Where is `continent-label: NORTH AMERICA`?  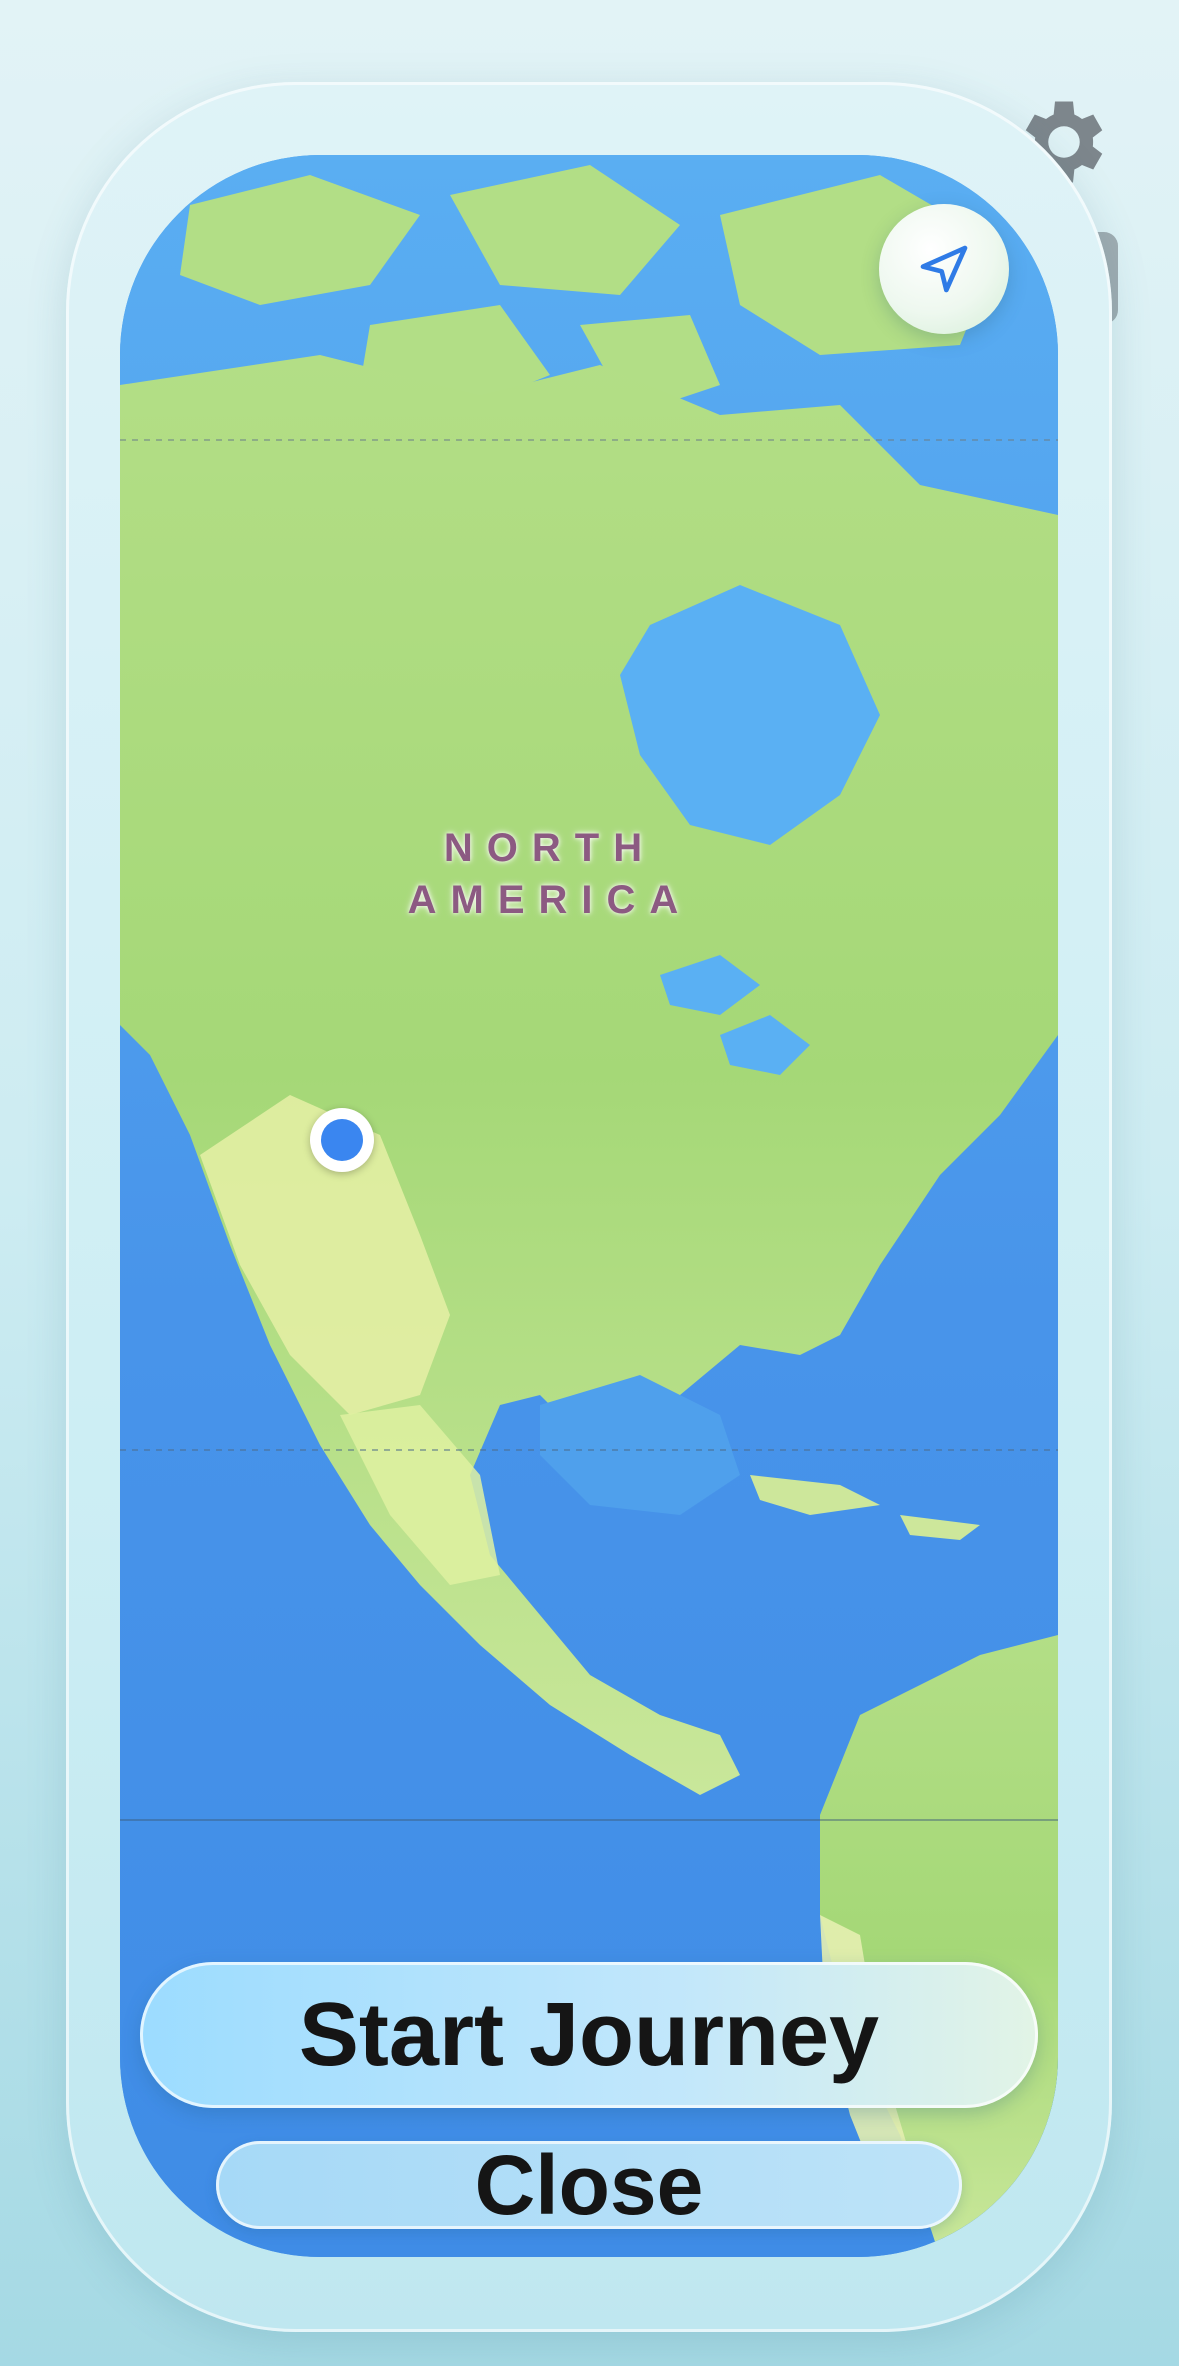 continent-label: NORTH AMERICA is located at coordinates (550, 874).